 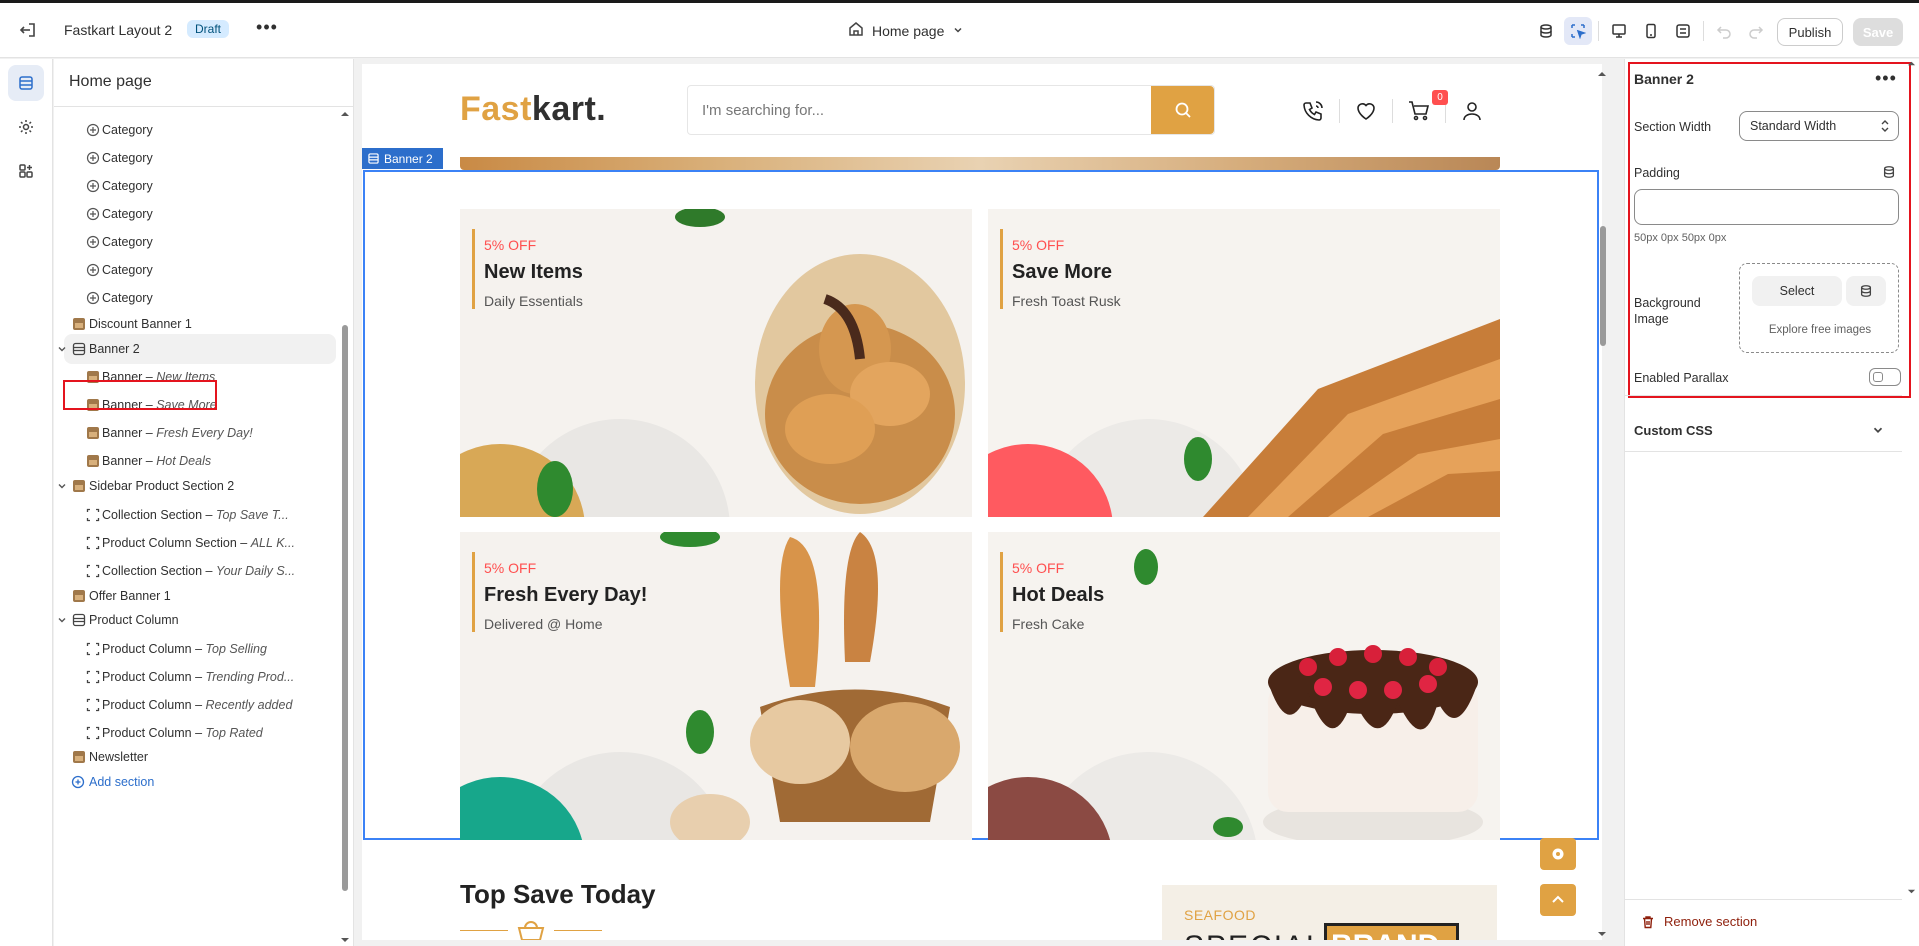 I want to click on search-button, so click(x=1182, y=110).